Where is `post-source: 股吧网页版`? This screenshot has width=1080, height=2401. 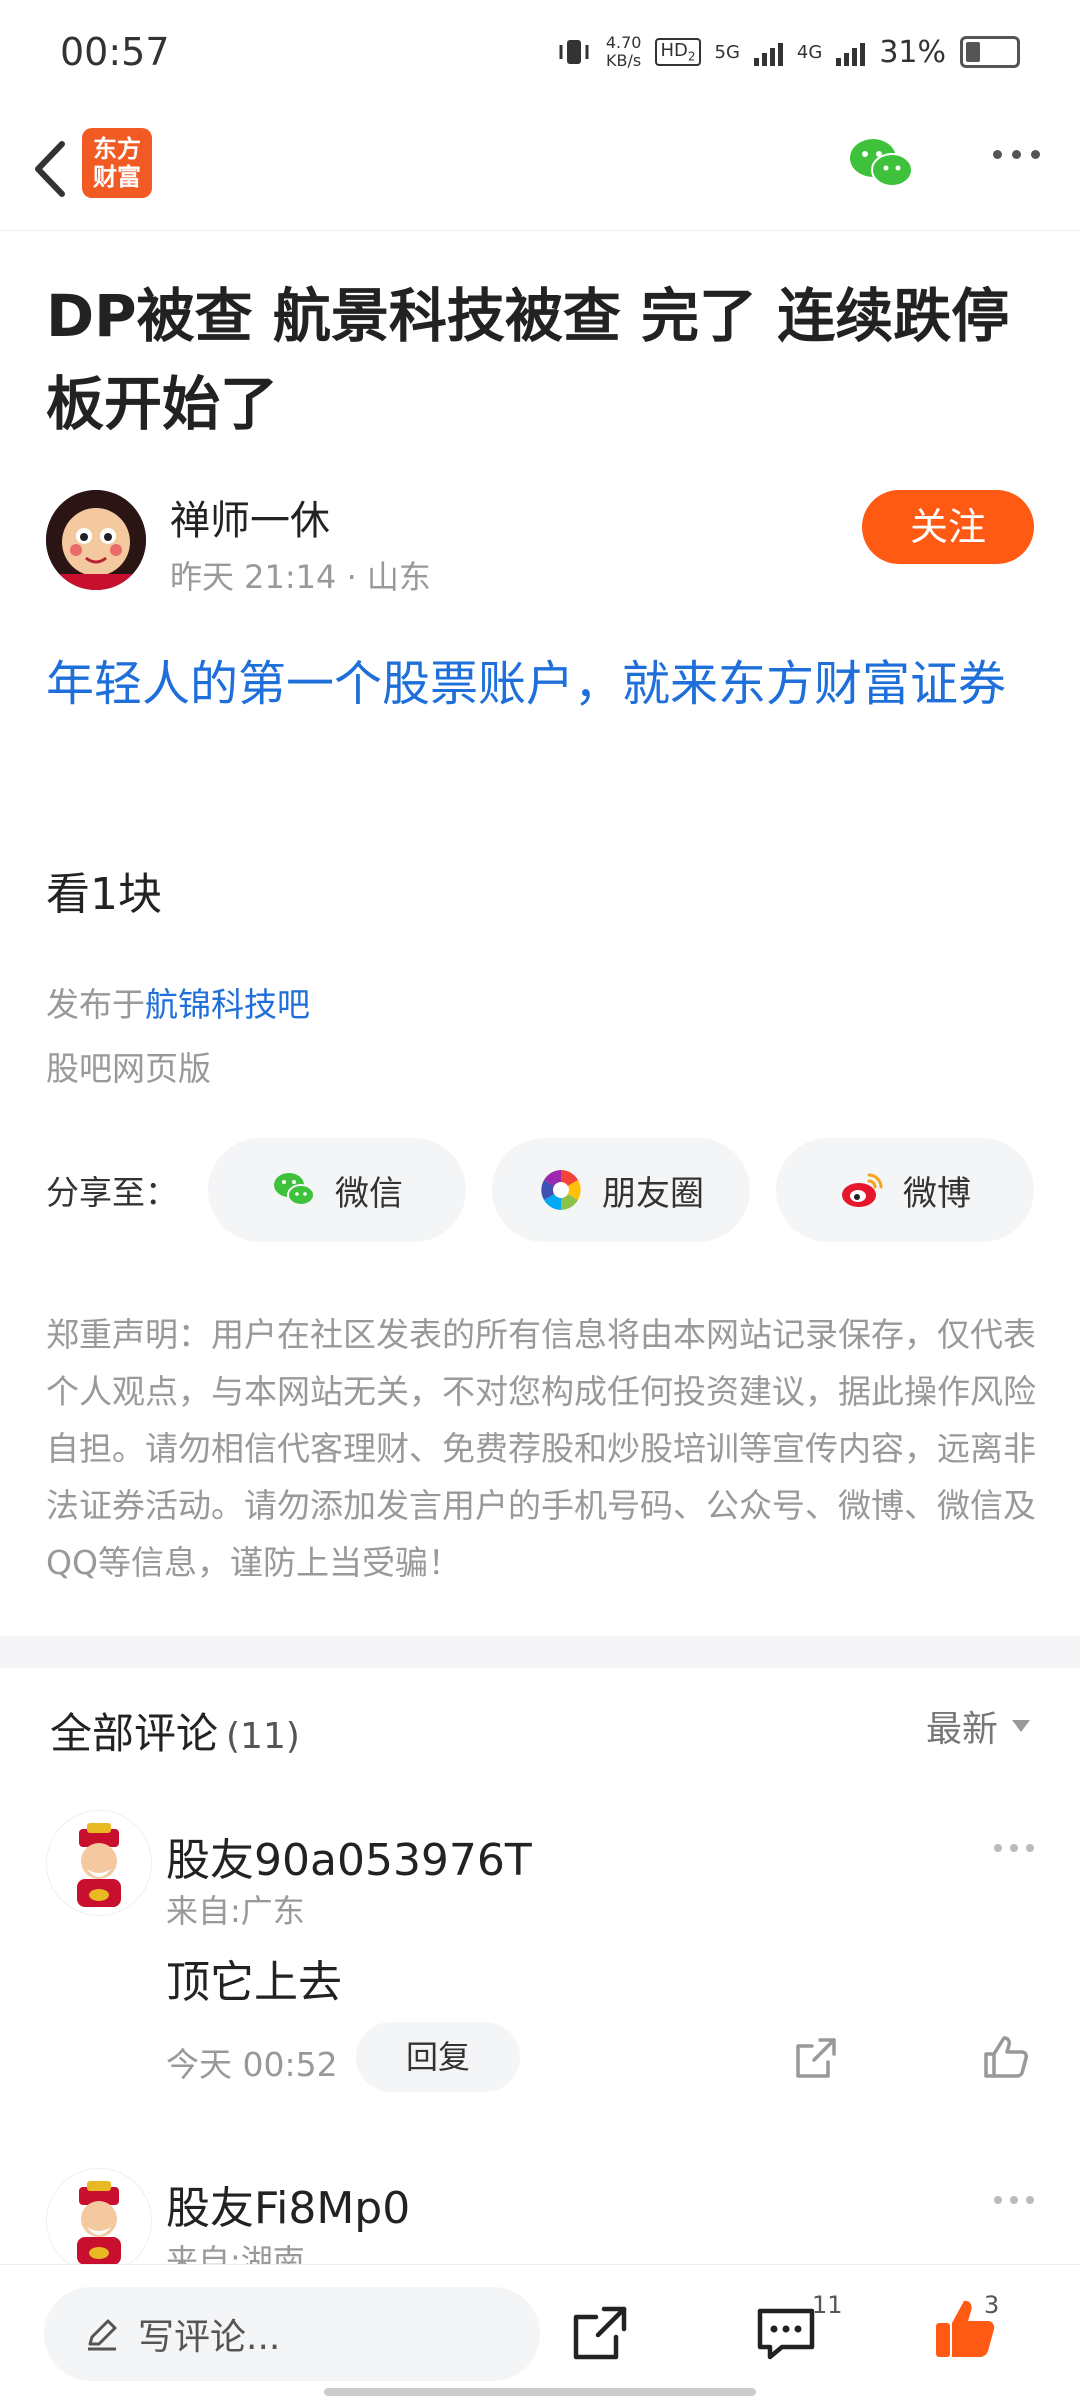 post-source: 股吧网页版 is located at coordinates (128, 1068).